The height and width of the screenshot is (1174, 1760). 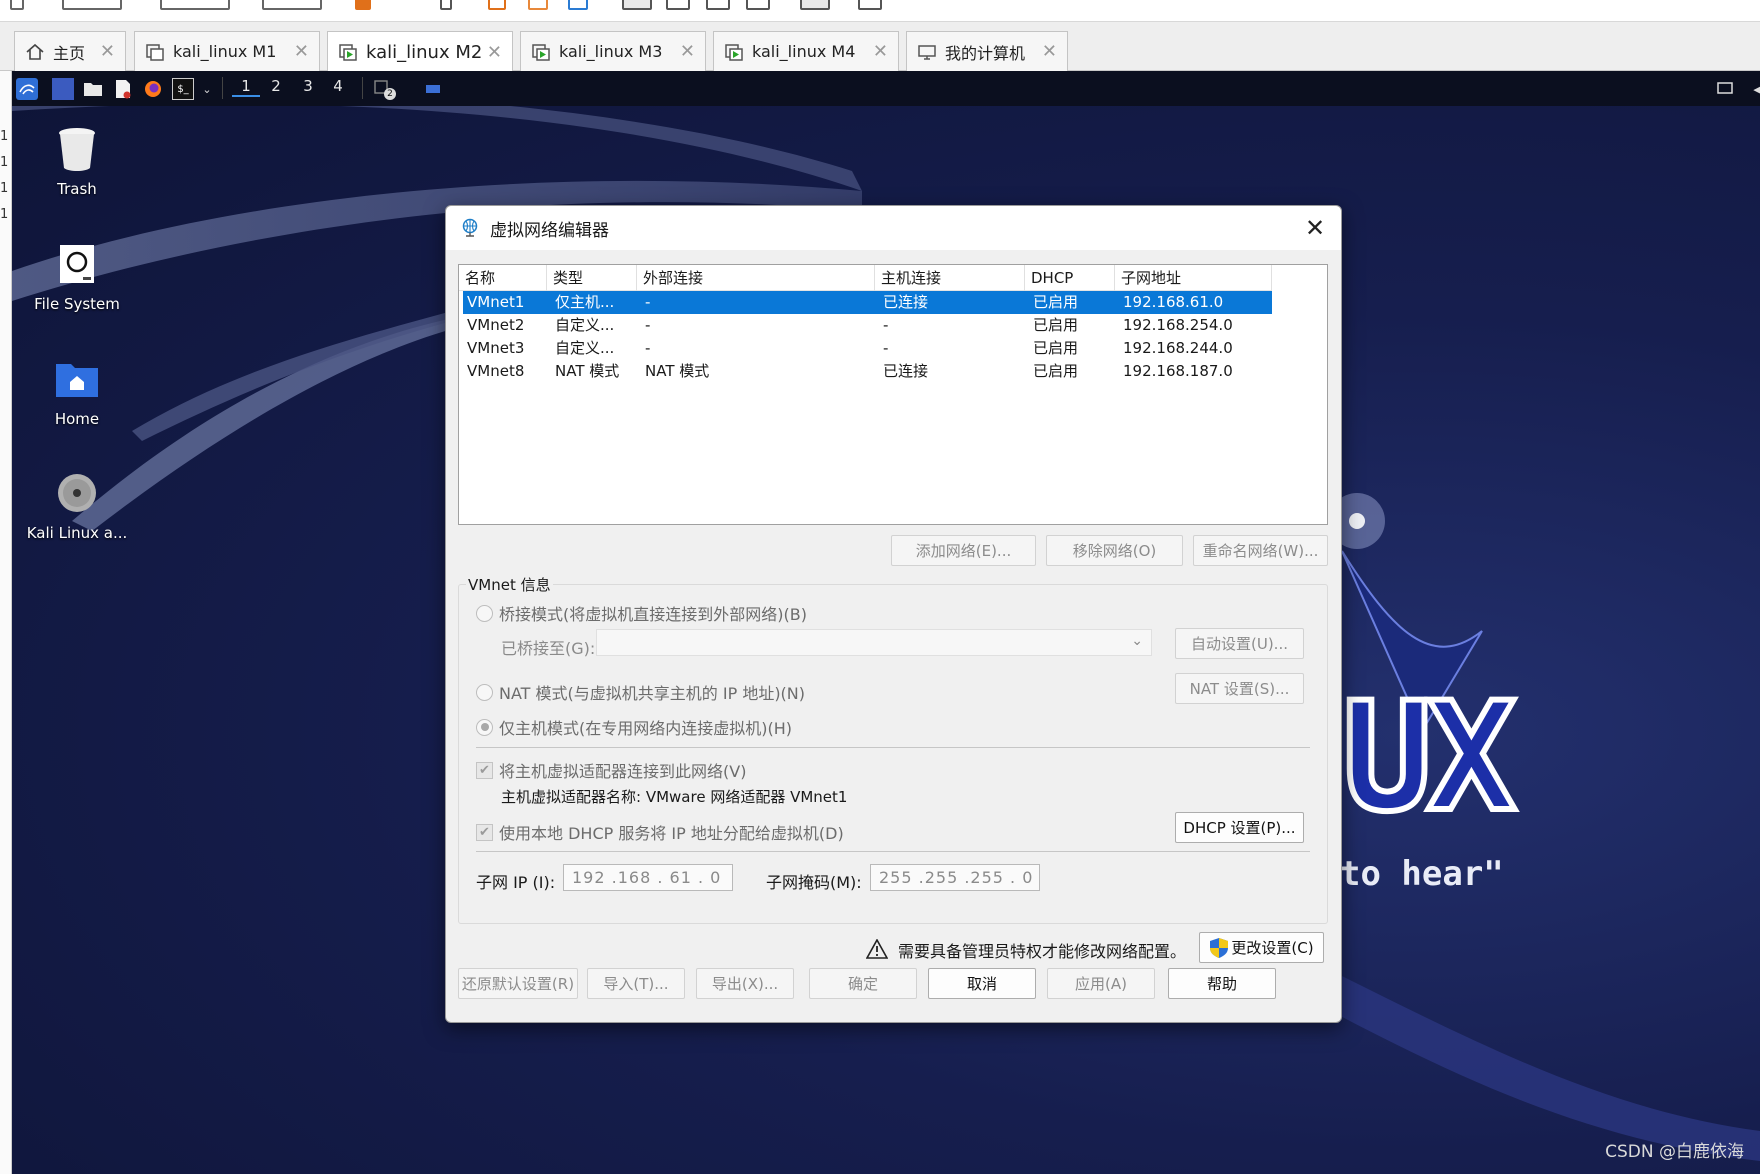 What do you see at coordinates (1753, 89) in the screenshot?
I see `volume-icon: ◂` at bounding box center [1753, 89].